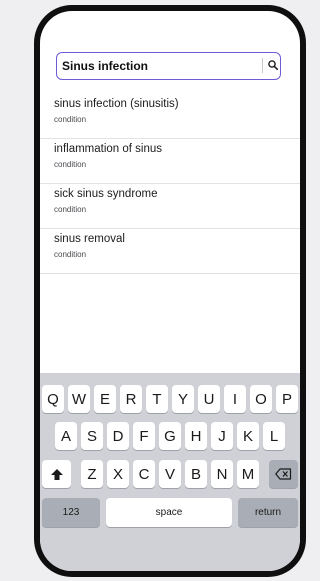 Image resolution: width=320 pixels, height=581 pixels. I want to click on key-j: J, so click(222, 436).